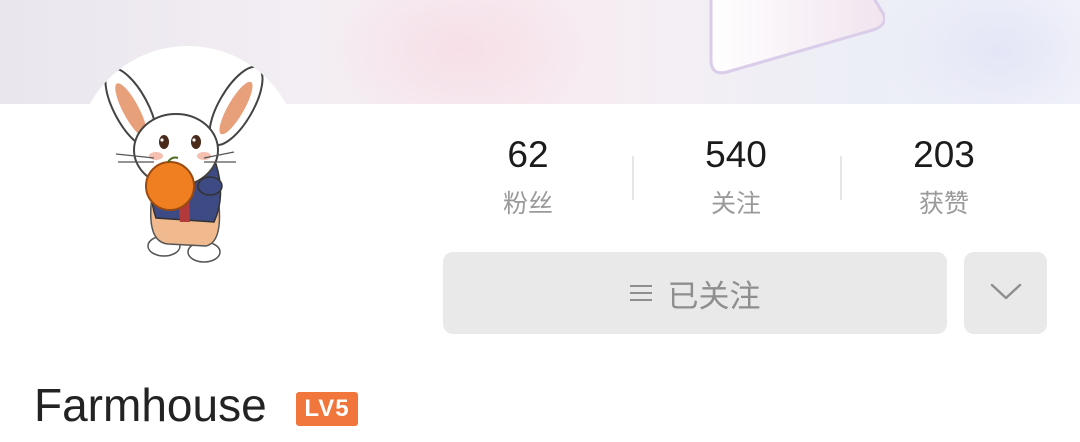 This screenshot has height=442, width=1080. What do you see at coordinates (150, 405) in the screenshot?
I see `username: Farmhouse` at bounding box center [150, 405].